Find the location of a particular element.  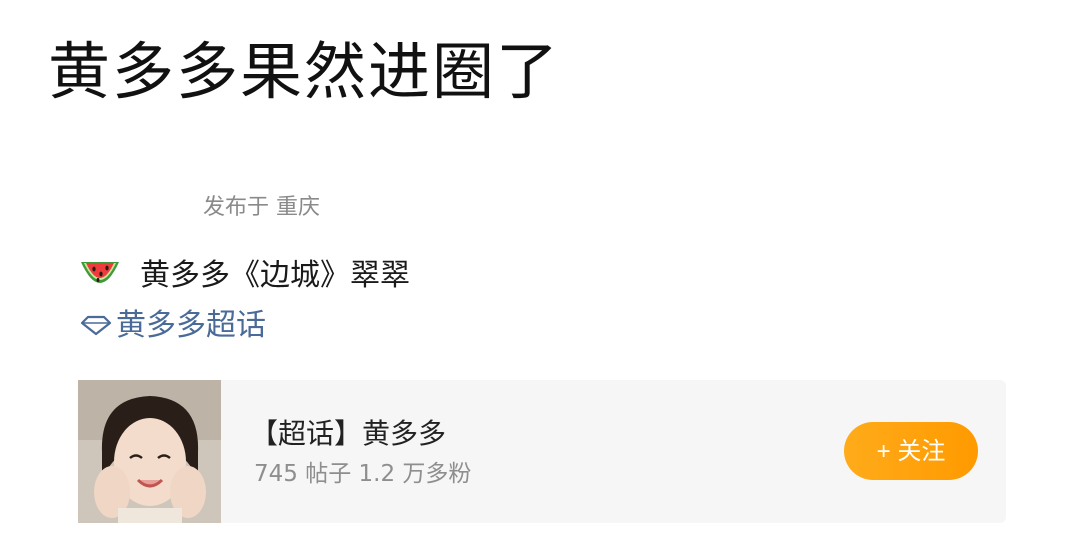

topic-card-stats: 745 帖子 1.2 万多粉 is located at coordinates (363, 474).